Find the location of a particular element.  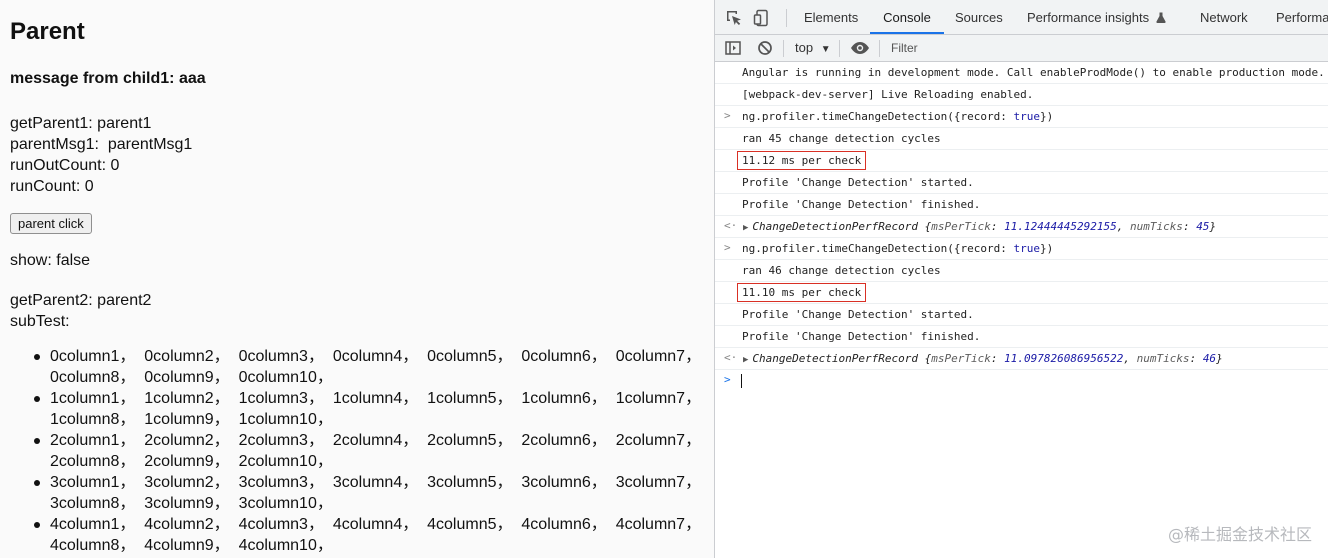

object-value: 11.12444445292155 is located at coordinates (1060, 226).